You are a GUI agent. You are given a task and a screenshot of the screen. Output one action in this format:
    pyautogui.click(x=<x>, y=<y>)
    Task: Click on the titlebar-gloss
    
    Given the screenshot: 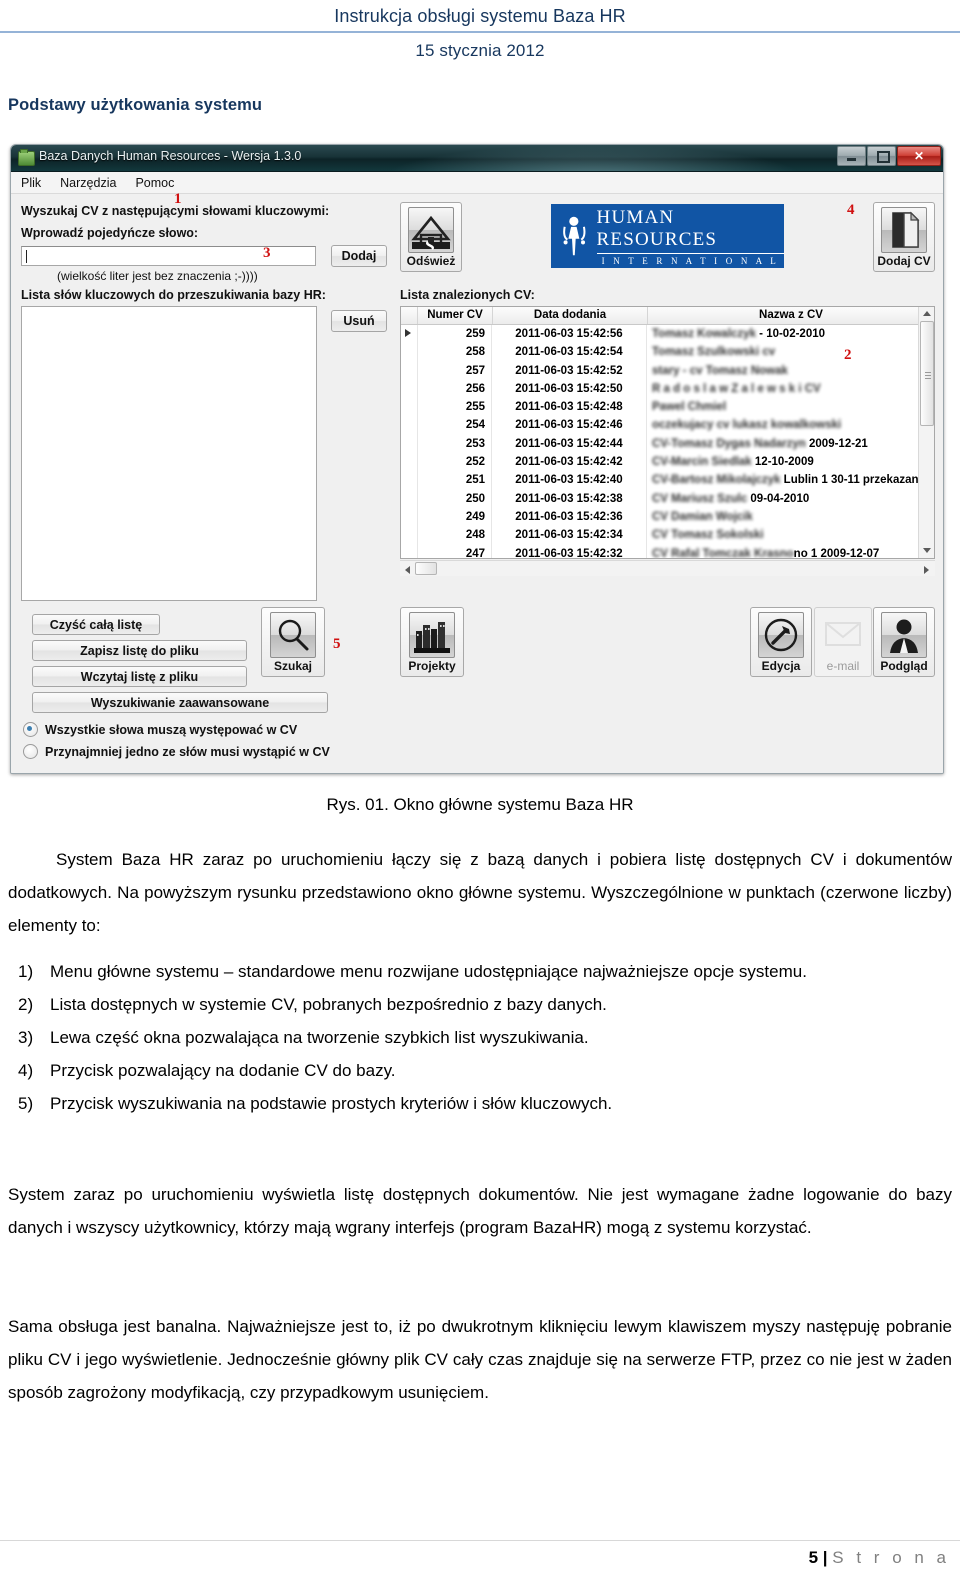 What is the action you would take?
    pyautogui.click(x=593, y=158)
    